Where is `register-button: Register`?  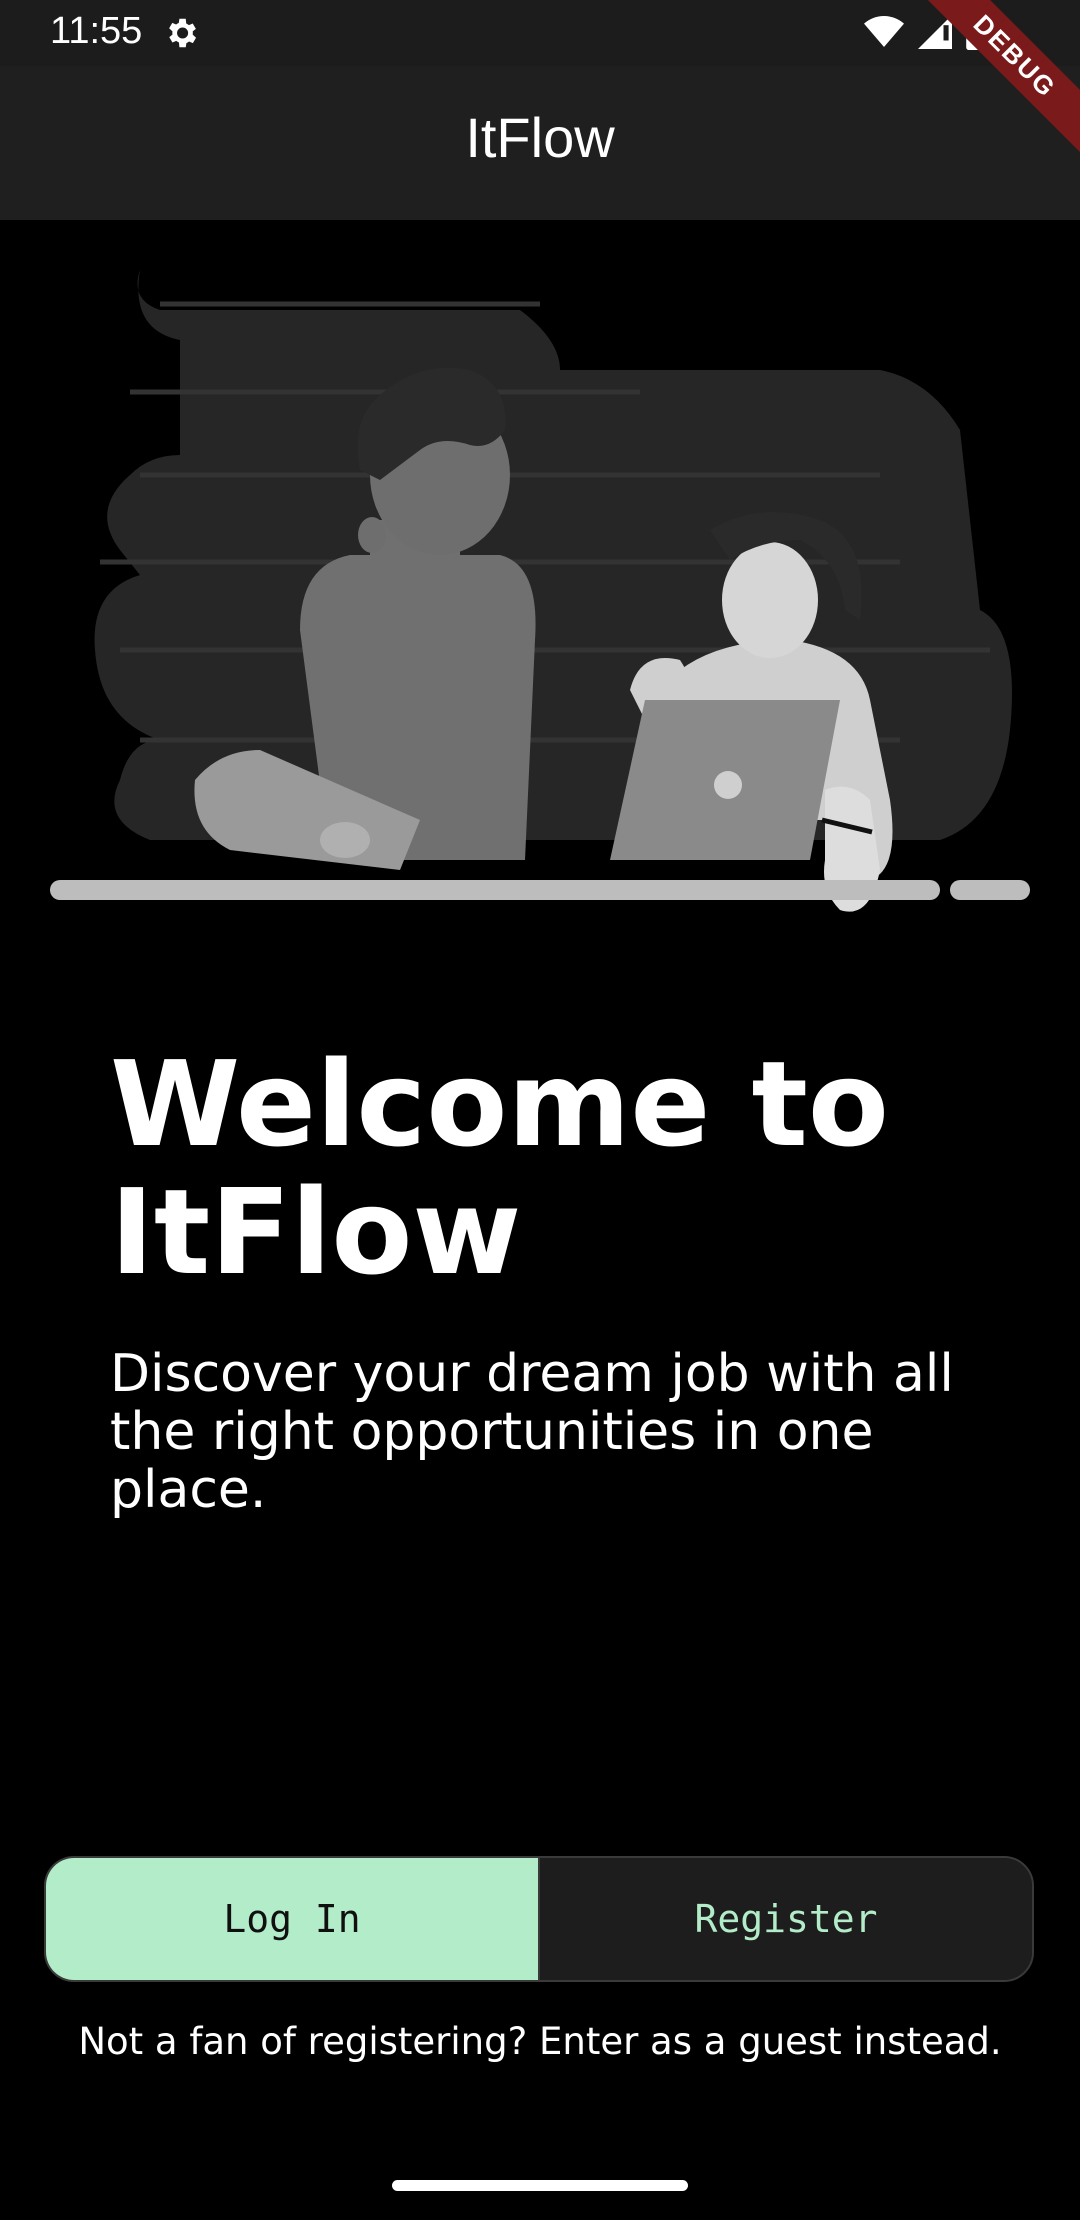 register-button: Register is located at coordinates (786, 1919).